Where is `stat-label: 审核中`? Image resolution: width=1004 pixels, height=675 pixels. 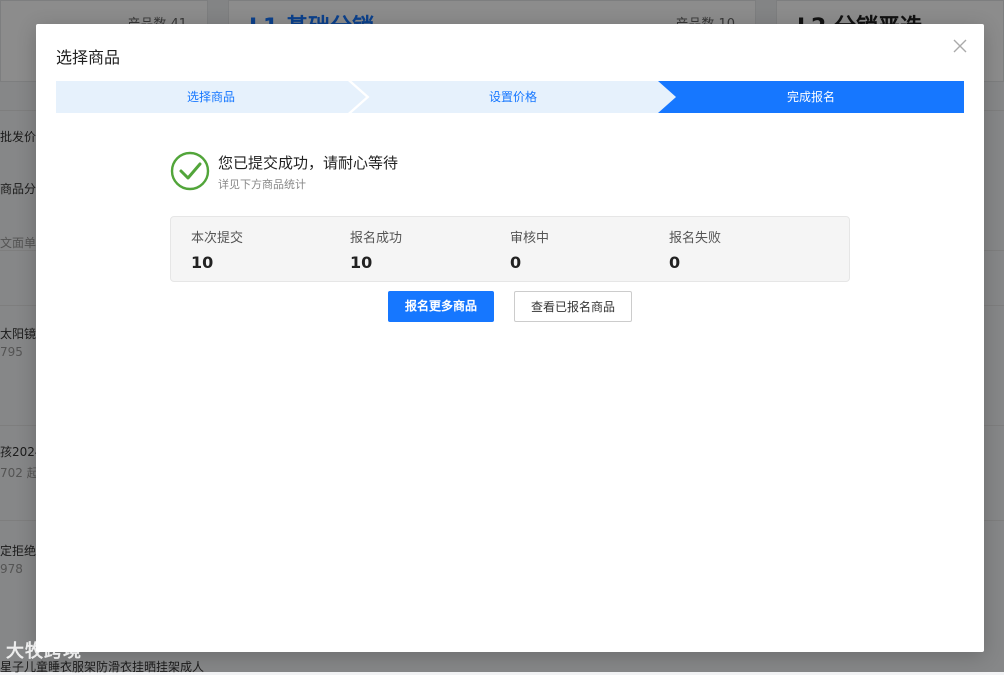 stat-label: 审核中 is located at coordinates (530, 238).